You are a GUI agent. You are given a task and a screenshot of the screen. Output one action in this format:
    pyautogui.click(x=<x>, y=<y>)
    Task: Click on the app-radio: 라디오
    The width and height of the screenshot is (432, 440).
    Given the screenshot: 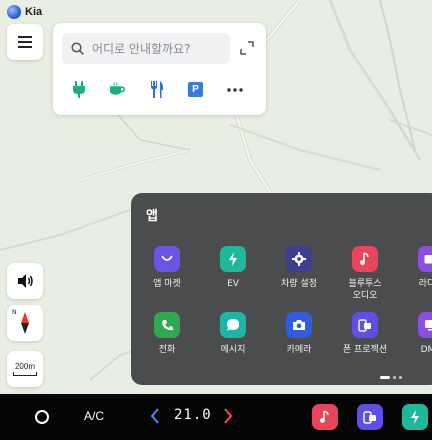 What is the action you would take?
    pyautogui.click(x=415, y=268)
    